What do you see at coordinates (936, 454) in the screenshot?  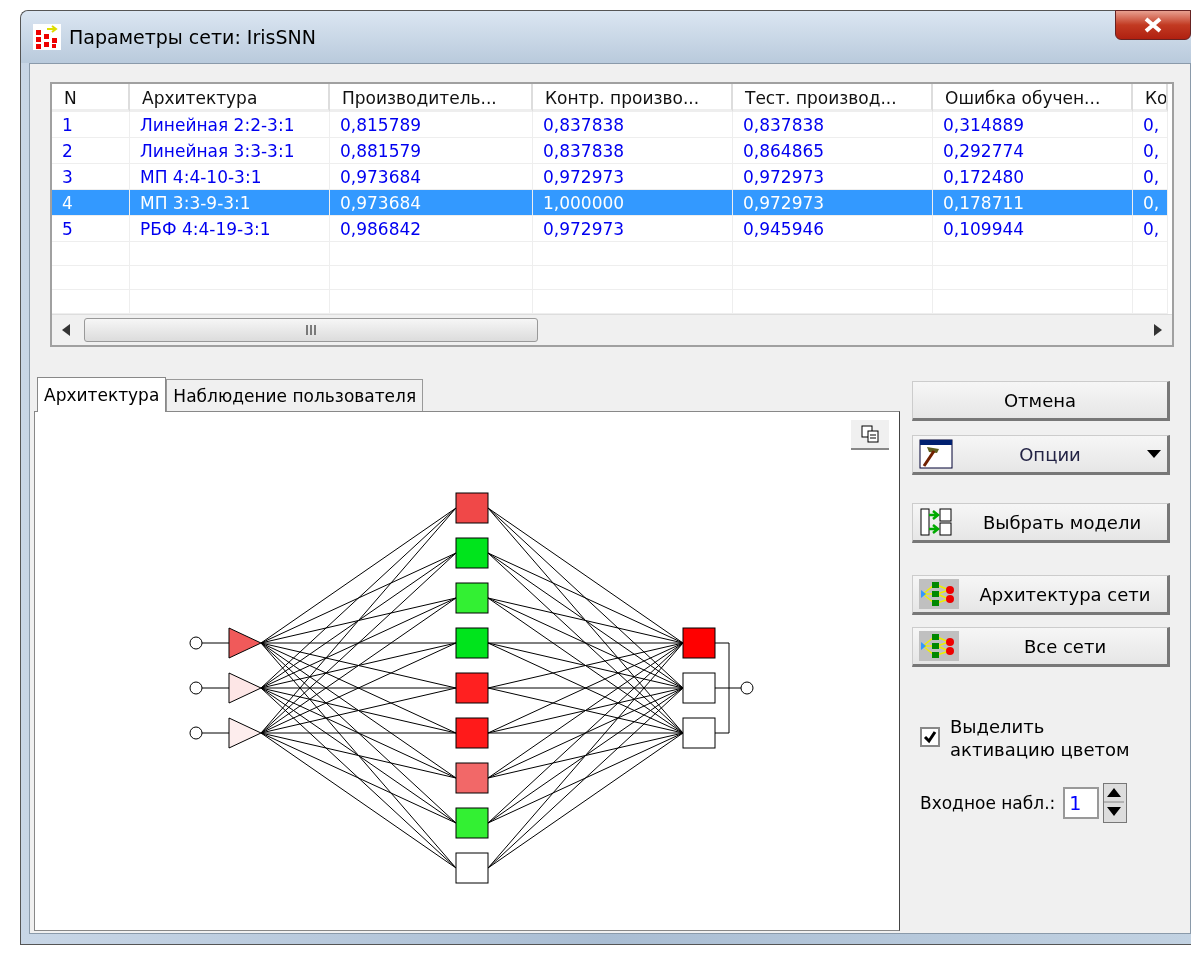 I see `hammer-icon` at bounding box center [936, 454].